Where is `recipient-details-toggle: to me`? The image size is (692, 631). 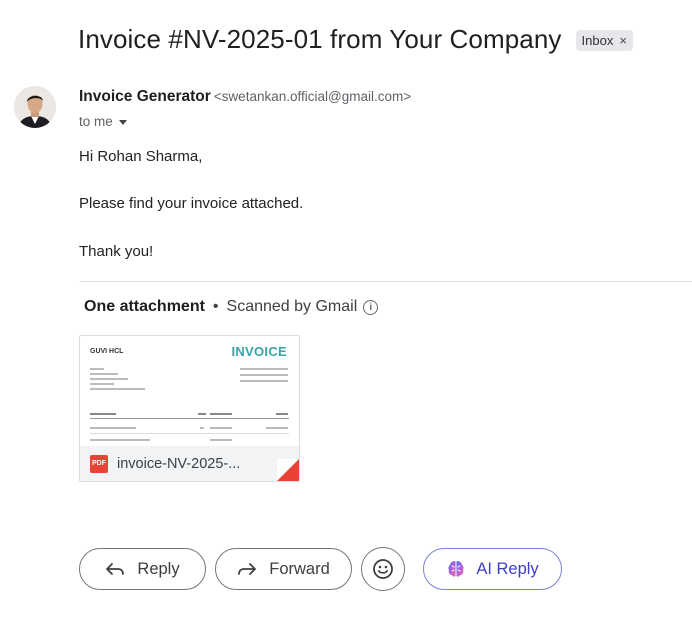 recipient-details-toggle: to me is located at coordinates (103, 121).